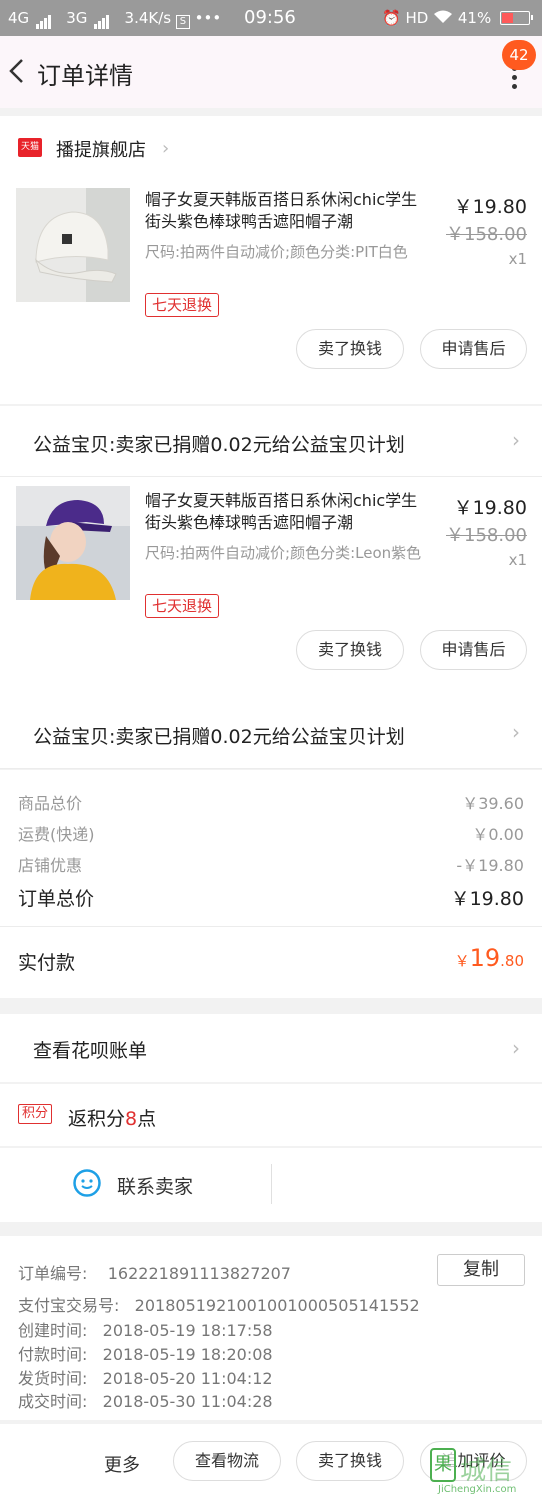  I want to click on shipped-time-label: 发货时间:, so click(53, 1378).